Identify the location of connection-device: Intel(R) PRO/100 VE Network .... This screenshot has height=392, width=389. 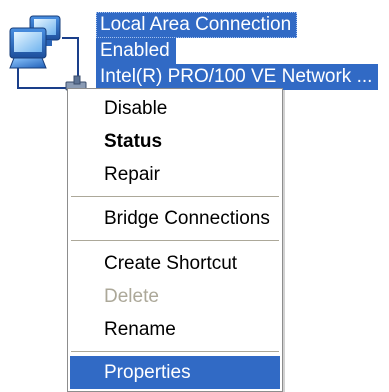
(237, 77).